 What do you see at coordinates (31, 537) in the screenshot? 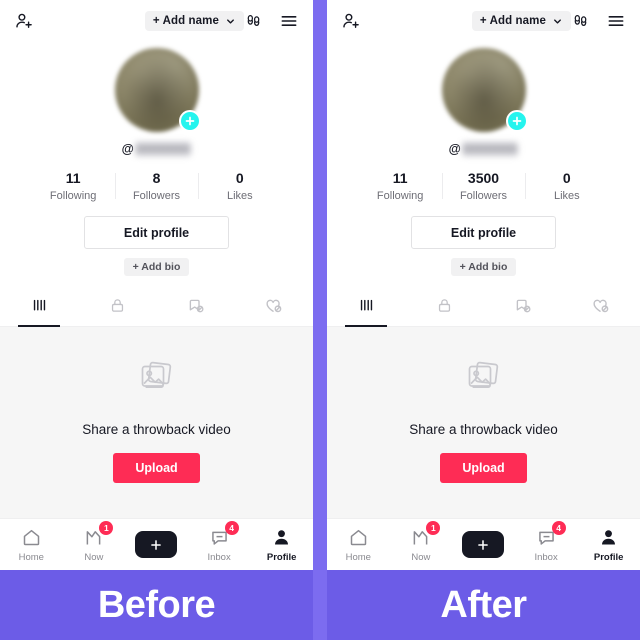
I see `home-icon` at bounding box center [31, 537].